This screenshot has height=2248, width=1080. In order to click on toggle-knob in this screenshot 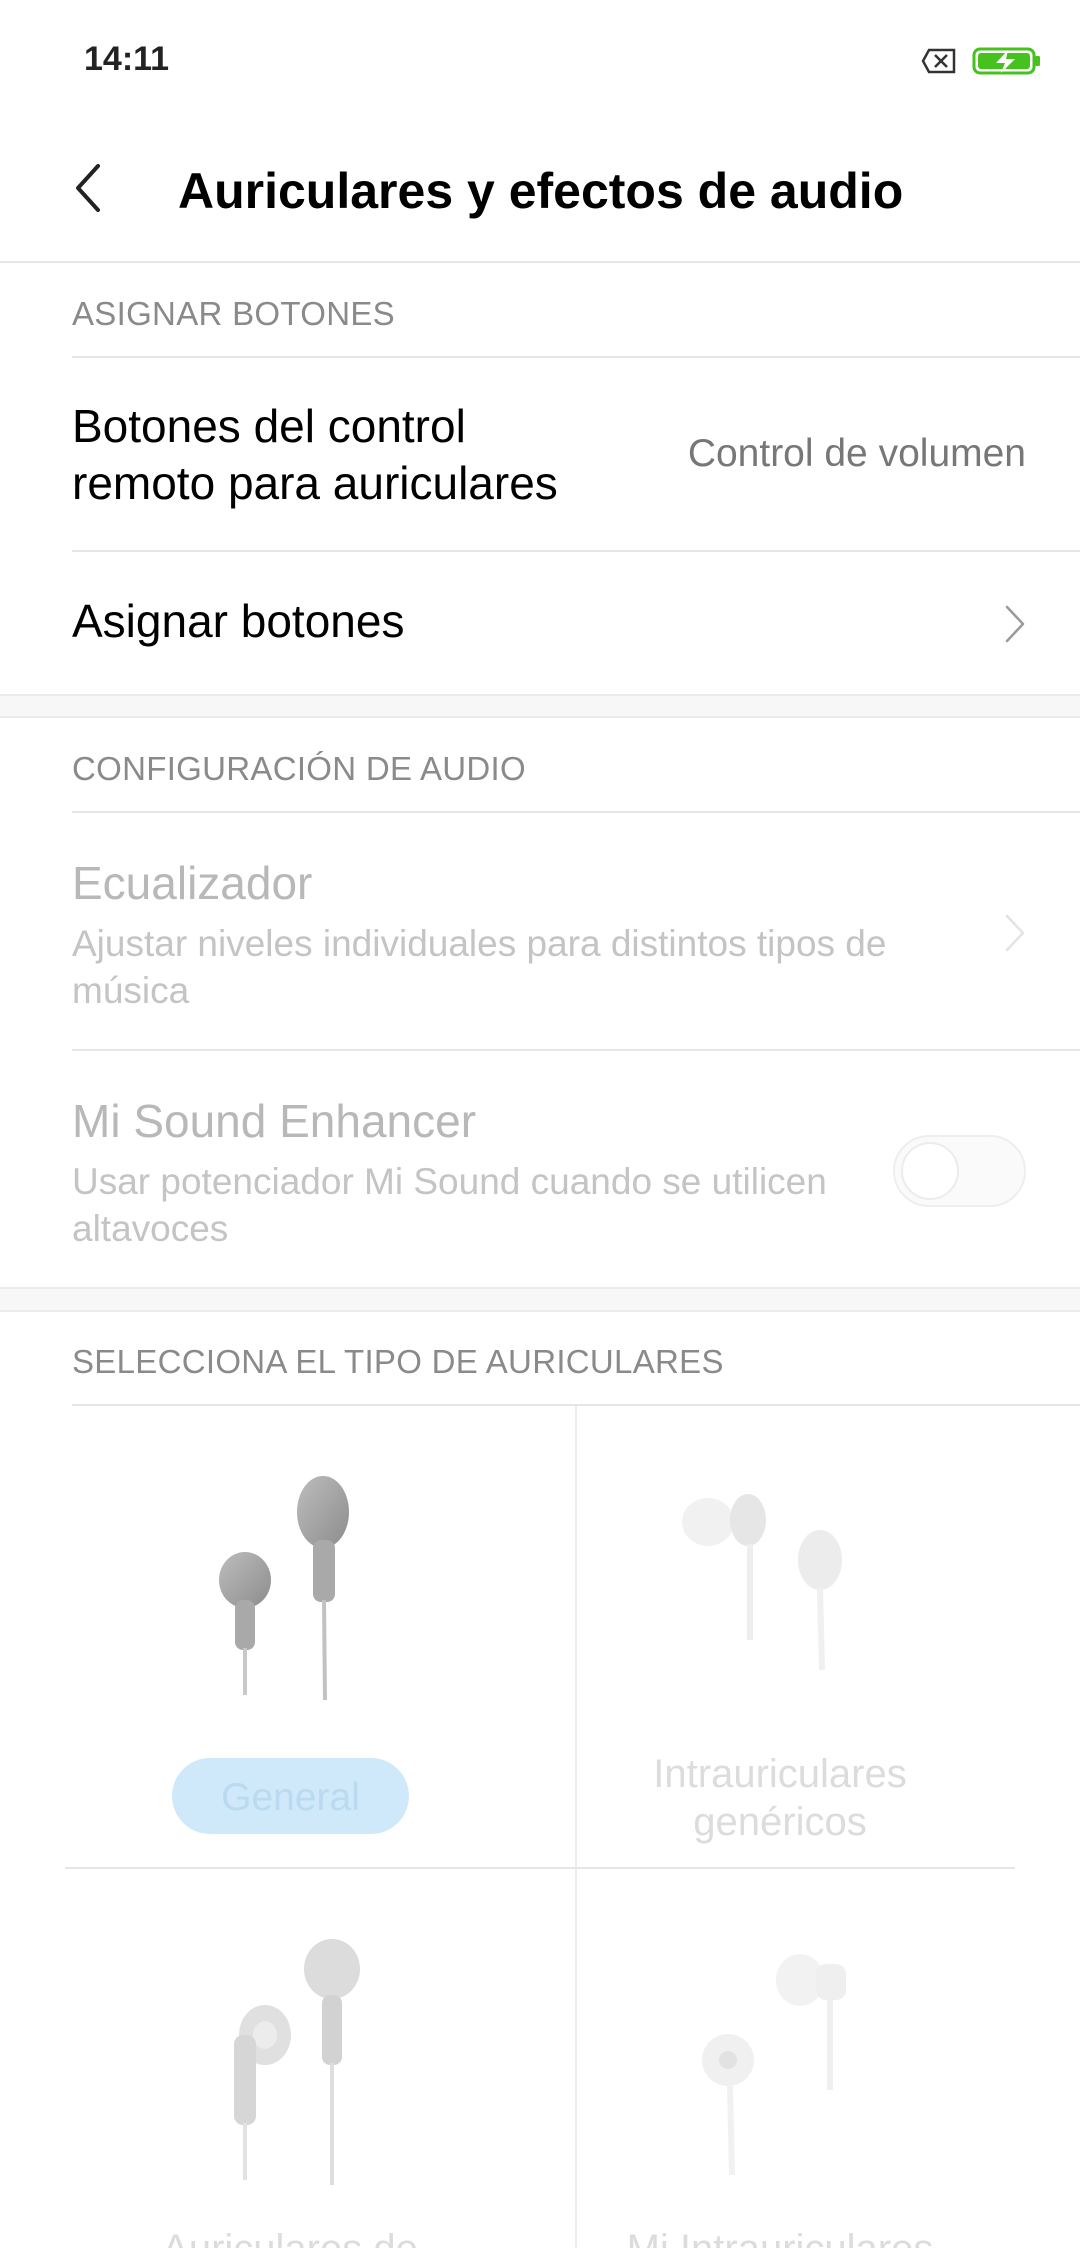, I will do `click(930, 1171)`.